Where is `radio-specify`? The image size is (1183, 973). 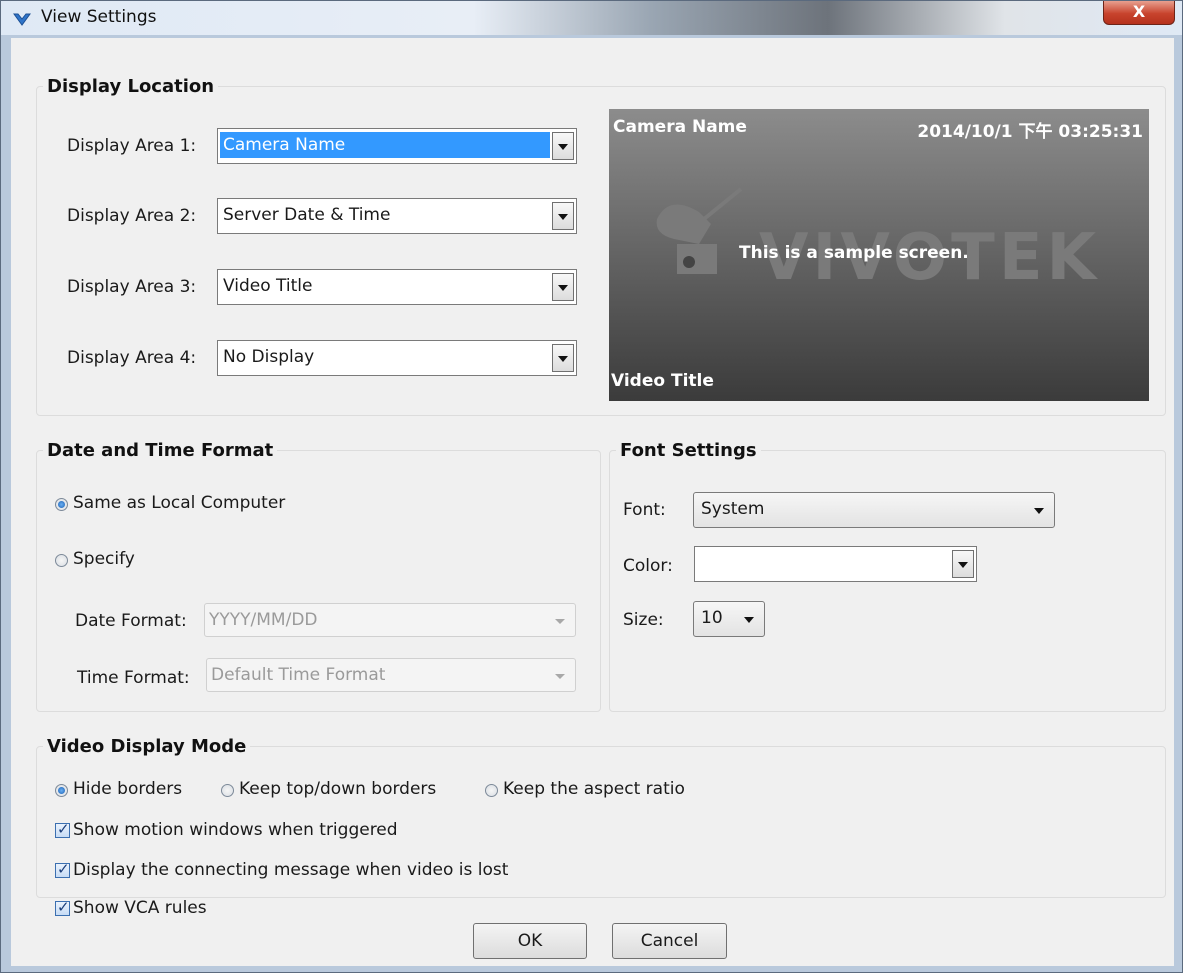 radio-specify is located at coordinates (61, 560).